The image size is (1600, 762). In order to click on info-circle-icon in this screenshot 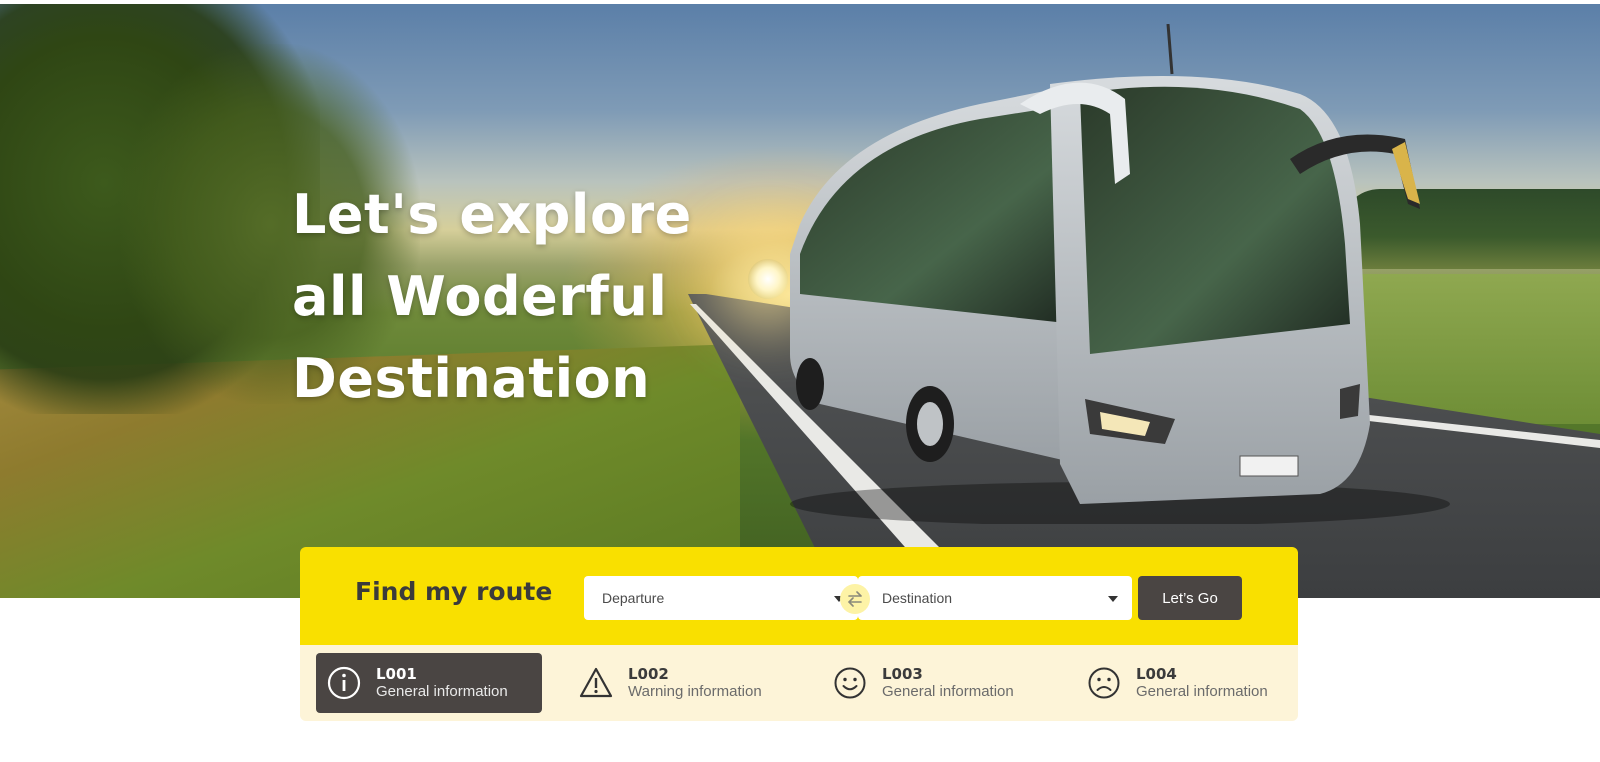, I will do `click(344, 683)`.